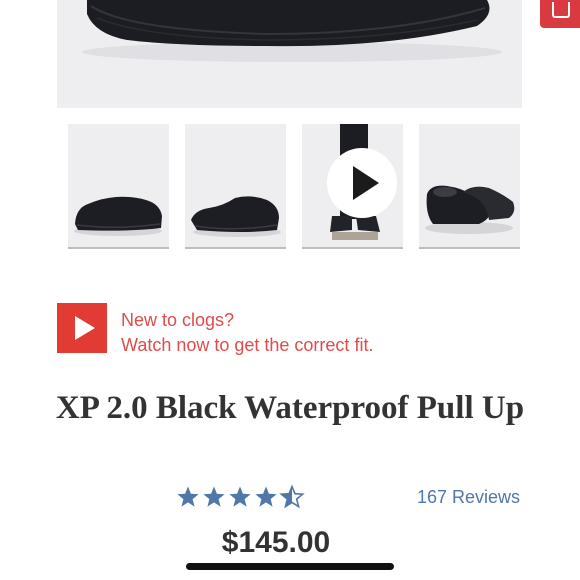 The image size is (580, 580). I want to click on home-indicator, so click(290, 566).